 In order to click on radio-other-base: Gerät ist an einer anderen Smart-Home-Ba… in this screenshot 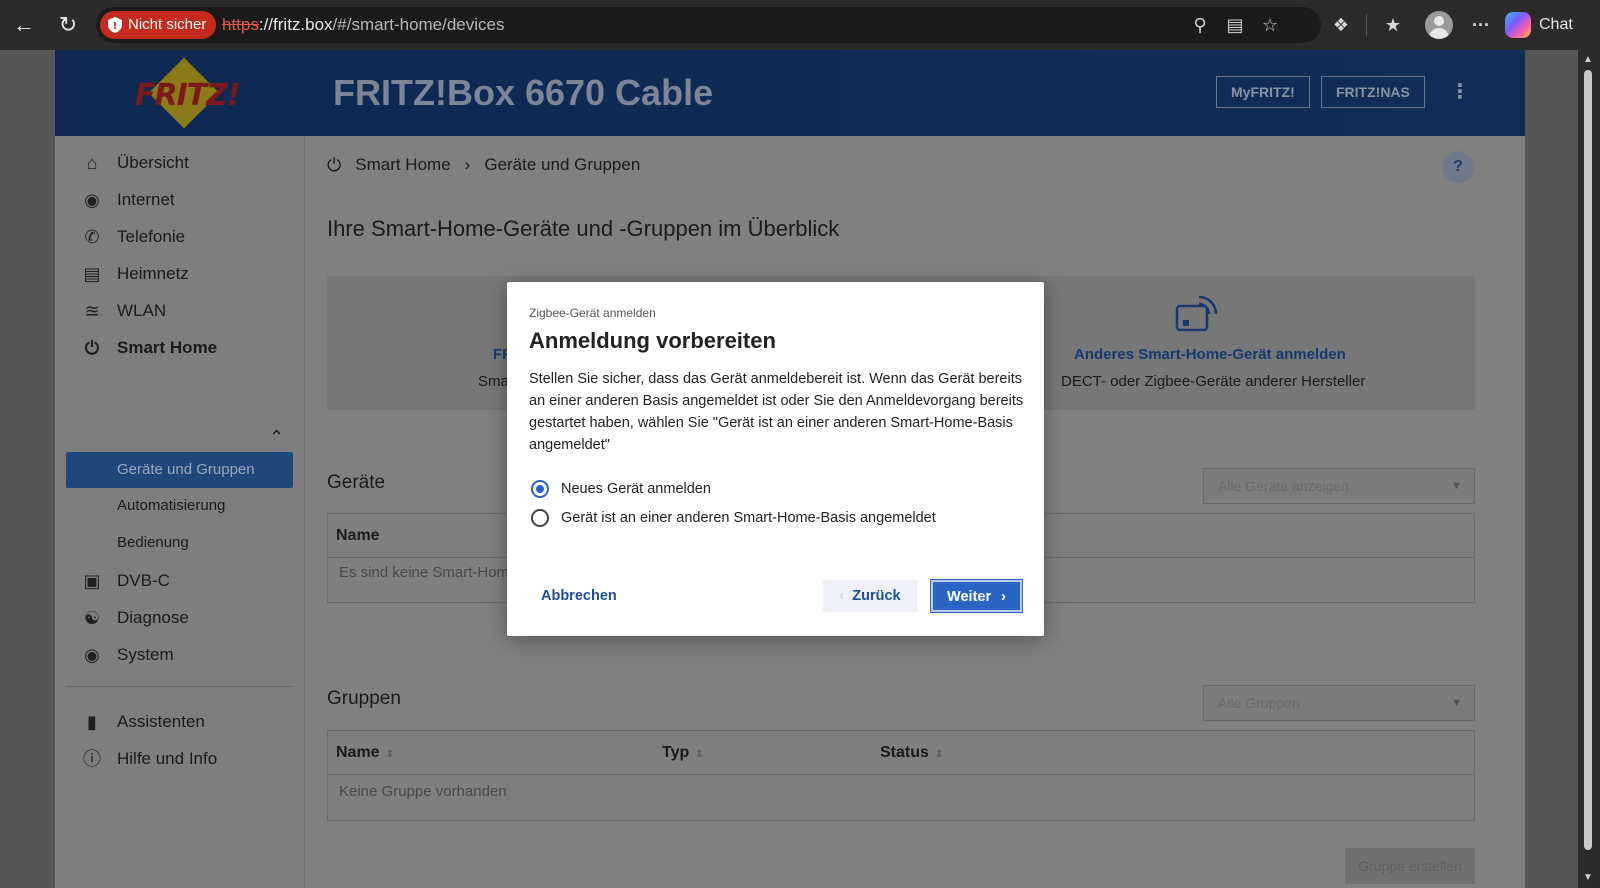, I will do `click(733, 518)`.